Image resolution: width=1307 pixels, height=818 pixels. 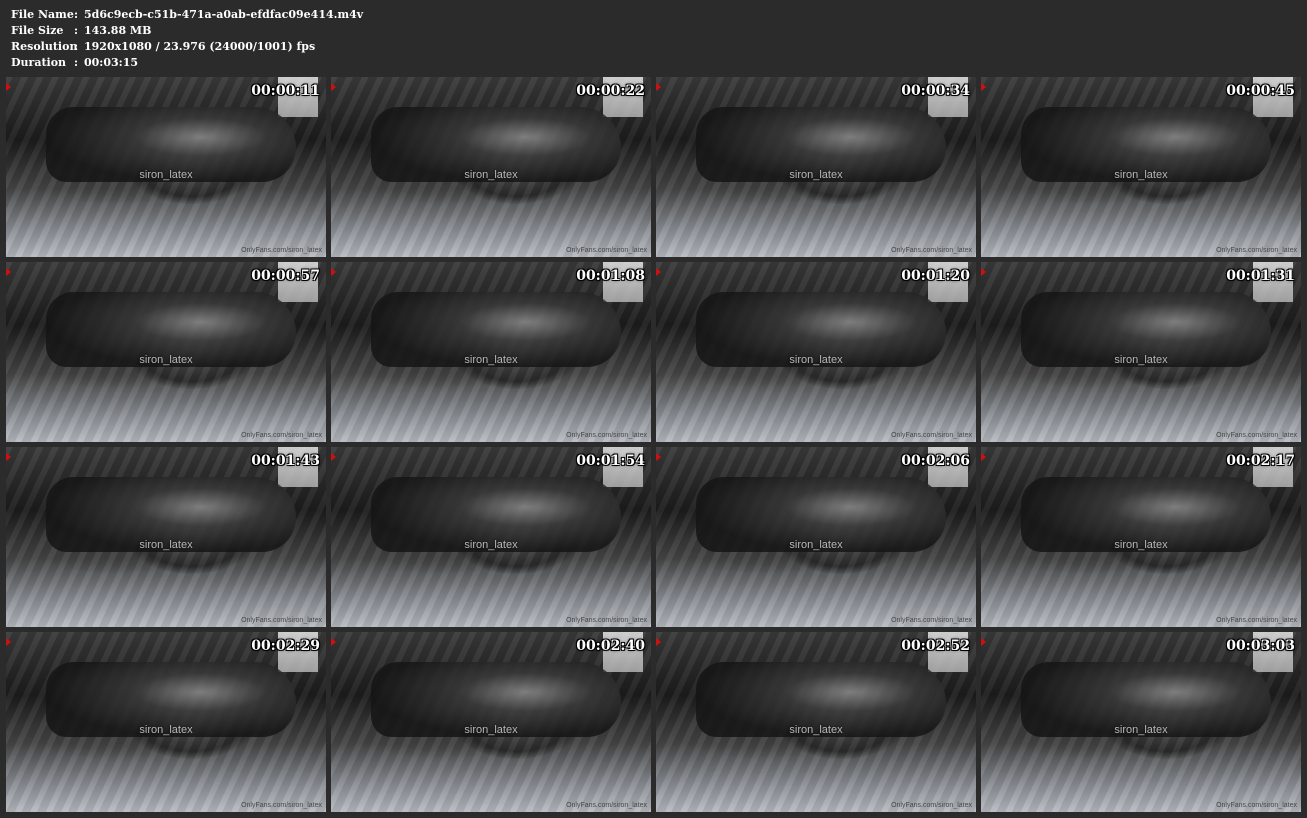 I want to click on duration-value: 00:03:15, so click(x=111, y=62).